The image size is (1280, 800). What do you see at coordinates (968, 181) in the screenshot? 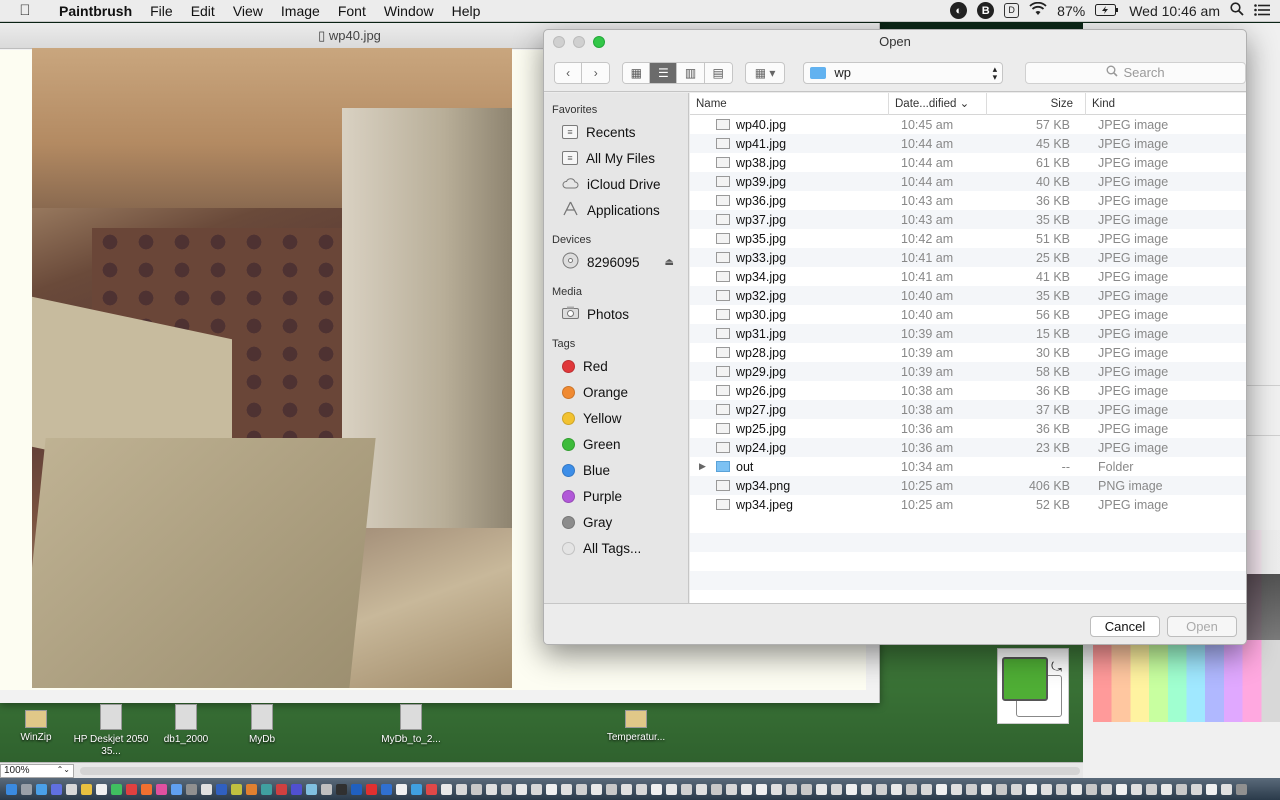
I see `file-row: wp39.jpg 10:44 am 40 KB JPEG image` at bounding box center [968, 181].